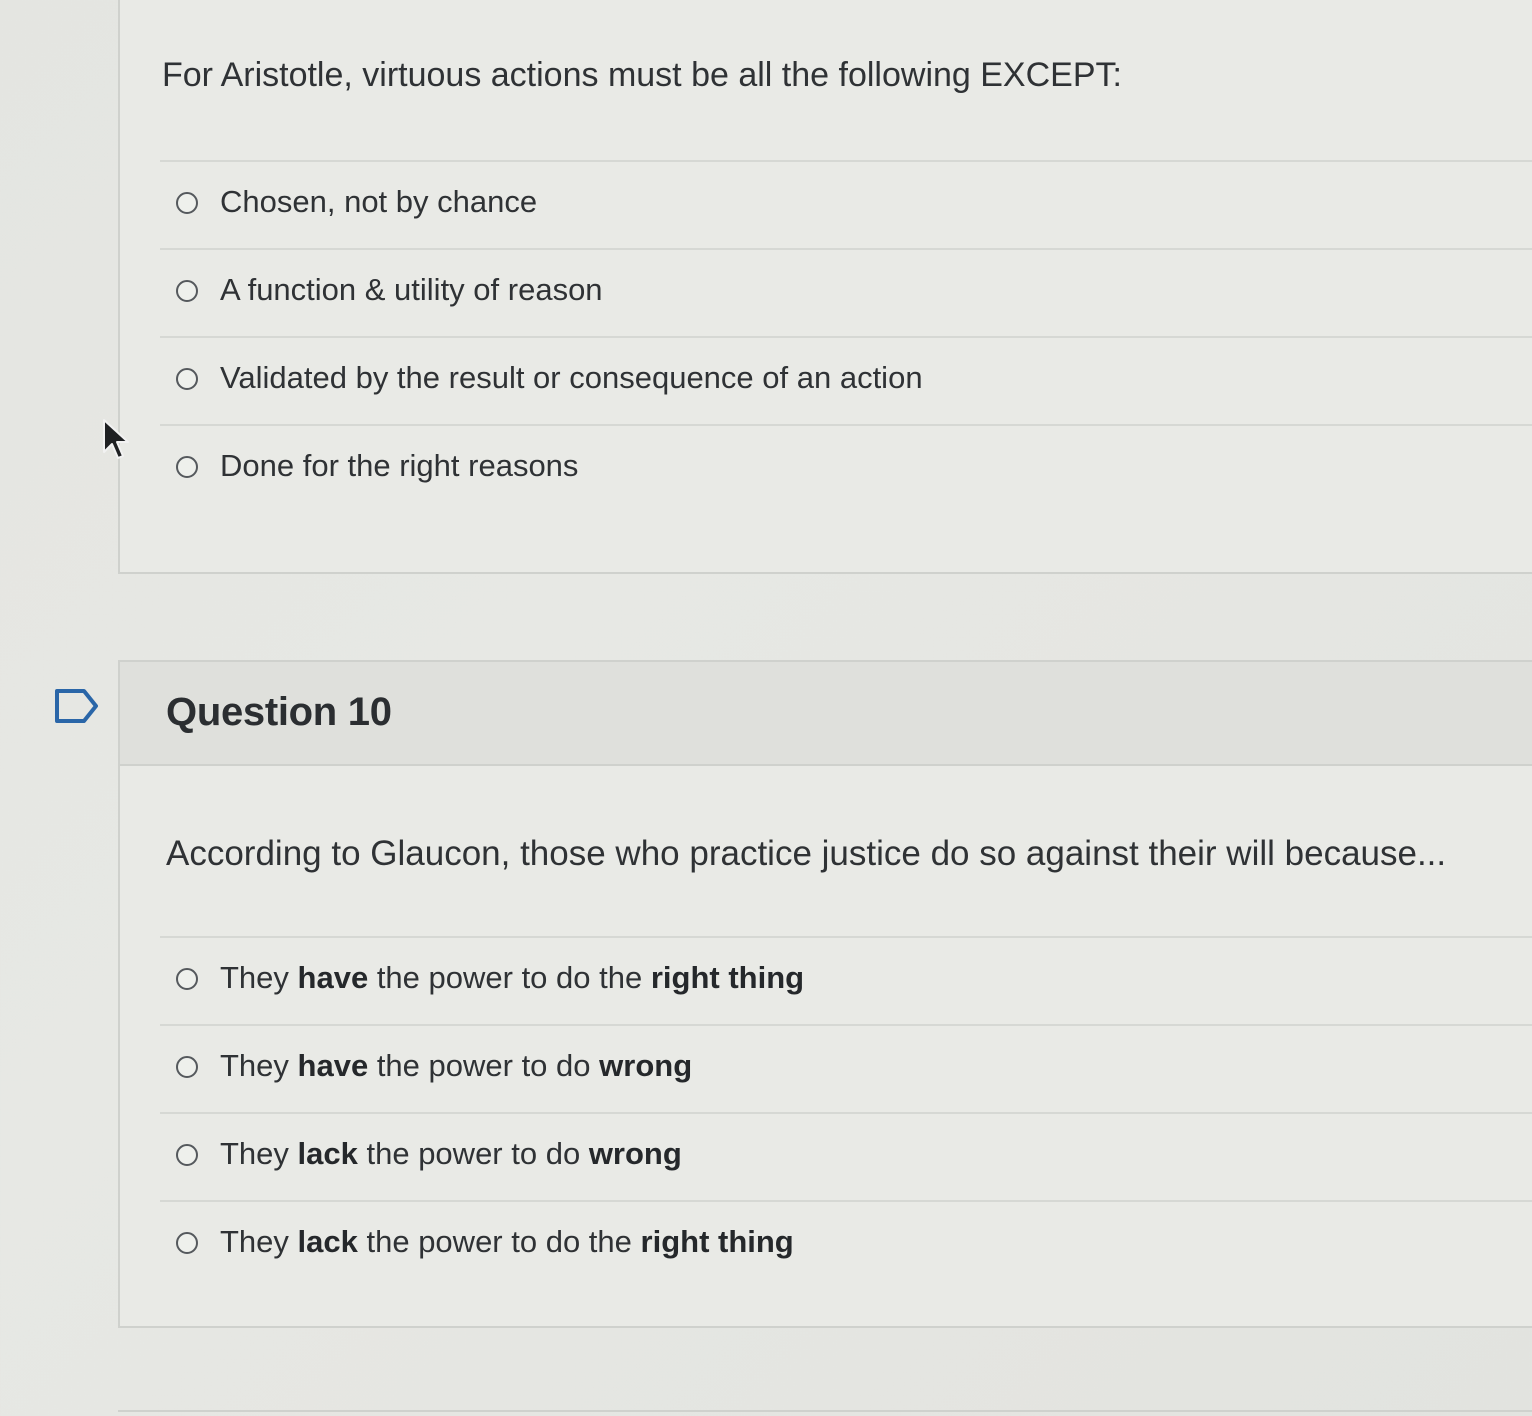  I want to click on answer-option: A function & utility of reason, so click(846, 292).